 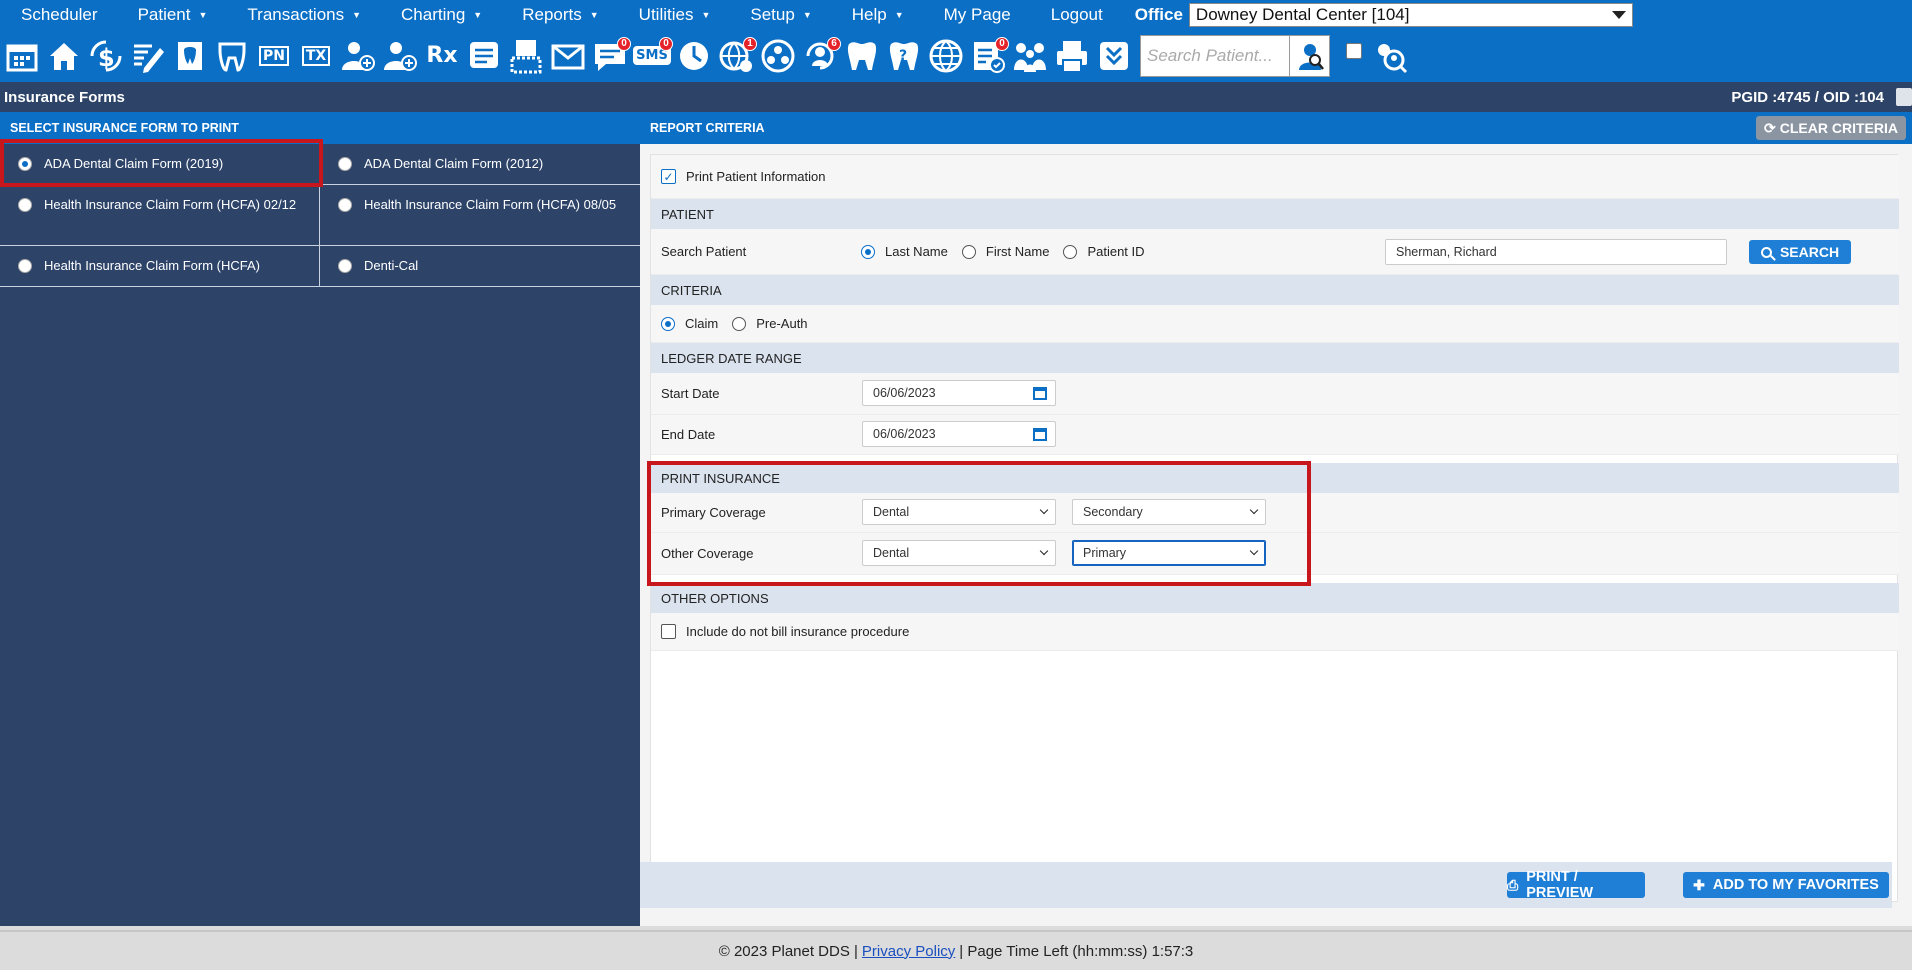 I want to click on tooth-white-icon, so click(x=862, y=56).